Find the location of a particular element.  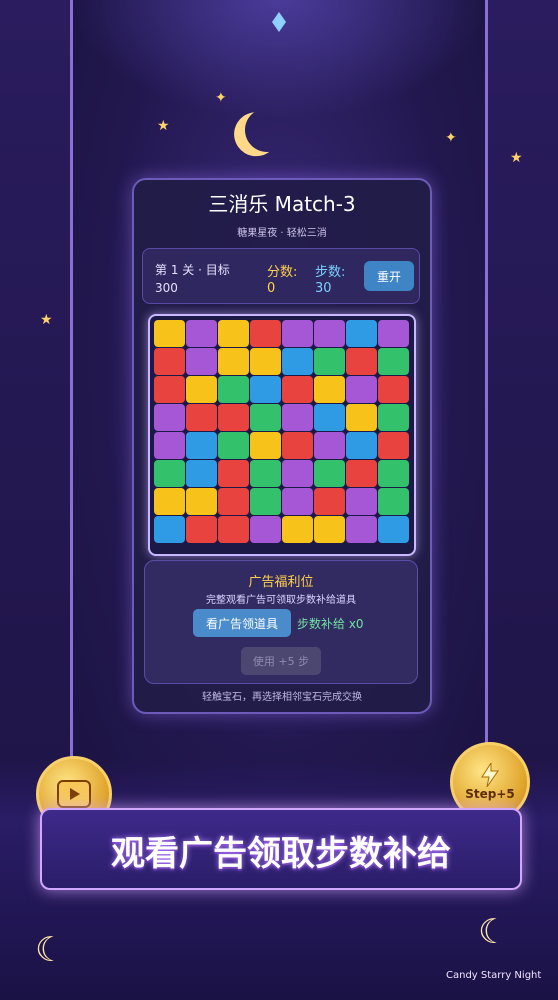

game-title: 三消乐 Match-3 is located at coordinates (282, 204).